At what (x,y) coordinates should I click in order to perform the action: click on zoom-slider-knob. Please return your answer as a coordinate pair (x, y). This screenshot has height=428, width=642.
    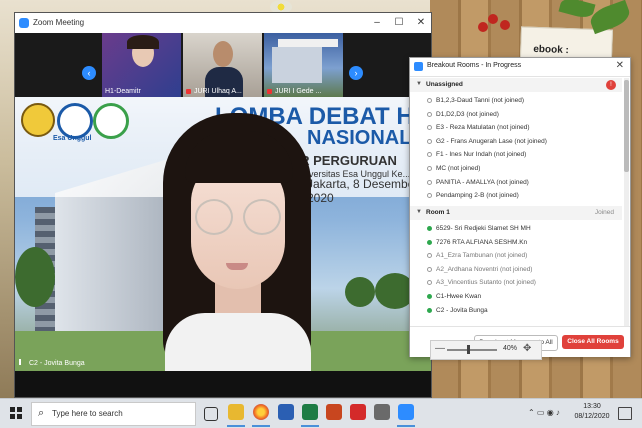
    Looking at the image, I should click on (468, 349).